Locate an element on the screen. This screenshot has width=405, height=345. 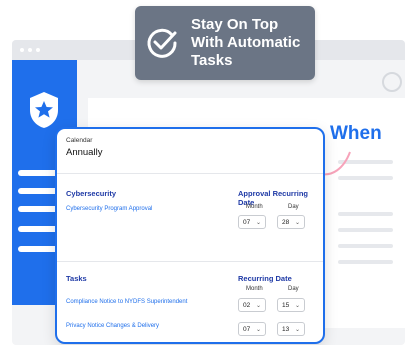
task-link: Privacy Notice Changes & Delivery is located at coordinates (112, 326).